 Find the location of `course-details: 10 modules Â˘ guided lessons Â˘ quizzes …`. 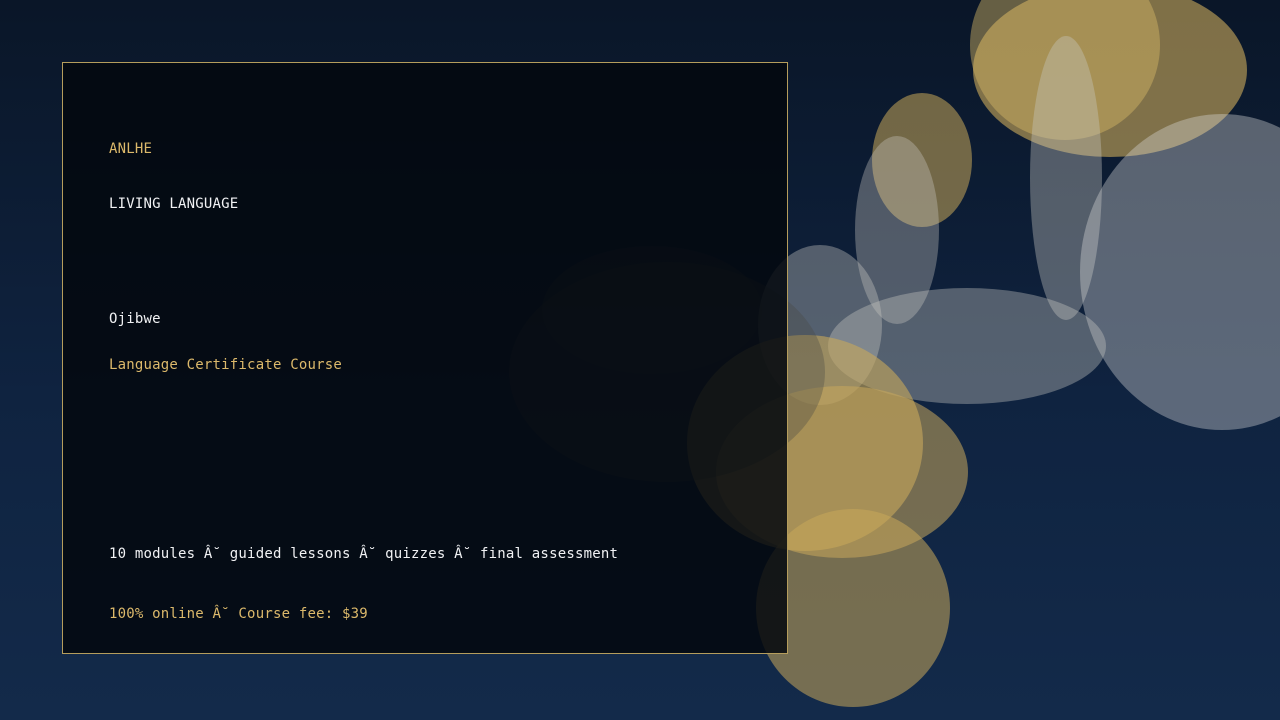

course-details: 10 modules Â˘ guided lessons Â˘ quizzes … is located at coordinates (364, 554).